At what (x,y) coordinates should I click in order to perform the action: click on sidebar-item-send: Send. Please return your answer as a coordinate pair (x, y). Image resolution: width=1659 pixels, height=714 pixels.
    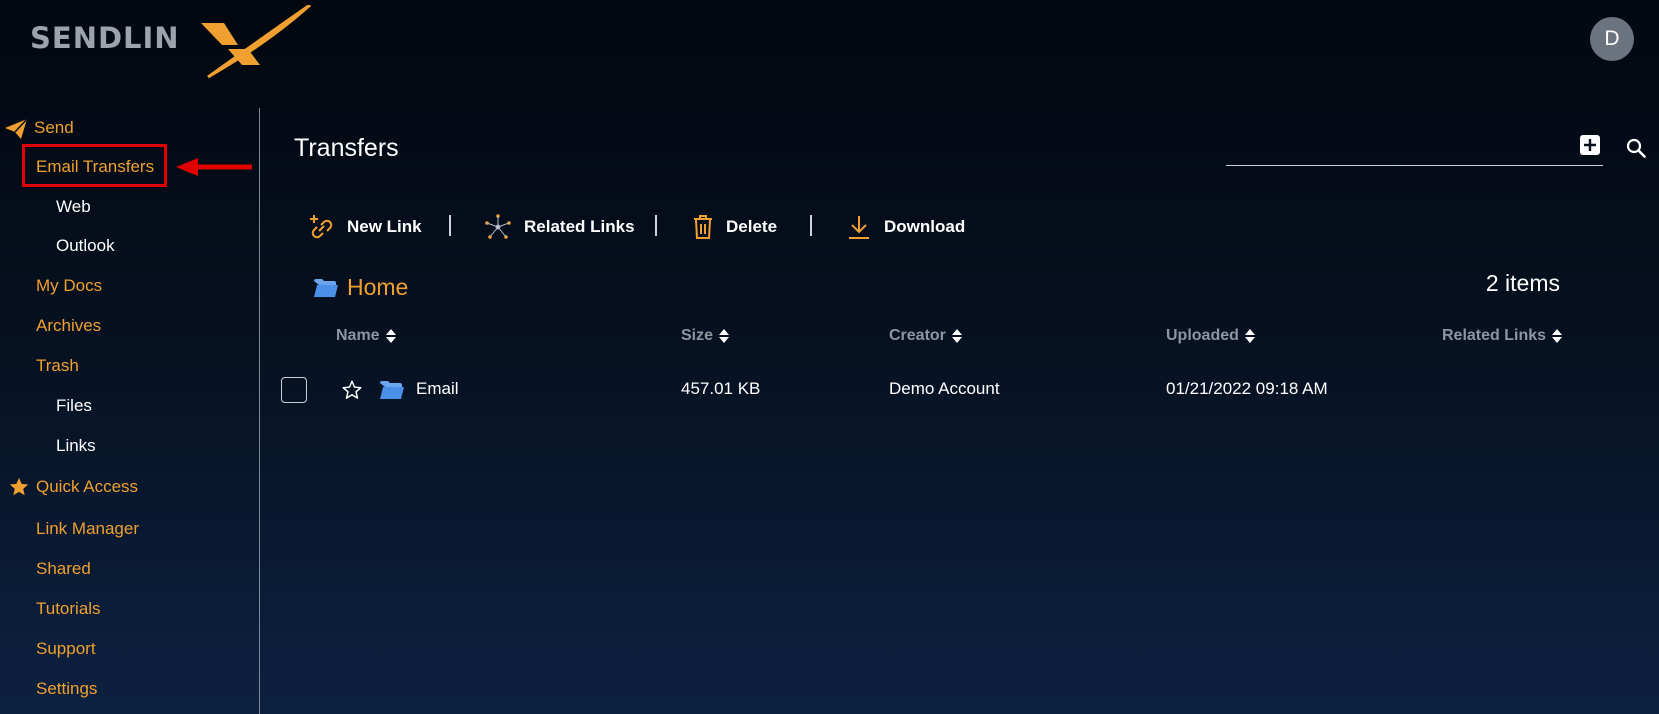
    Looking at the image, I should click on (54, 128).